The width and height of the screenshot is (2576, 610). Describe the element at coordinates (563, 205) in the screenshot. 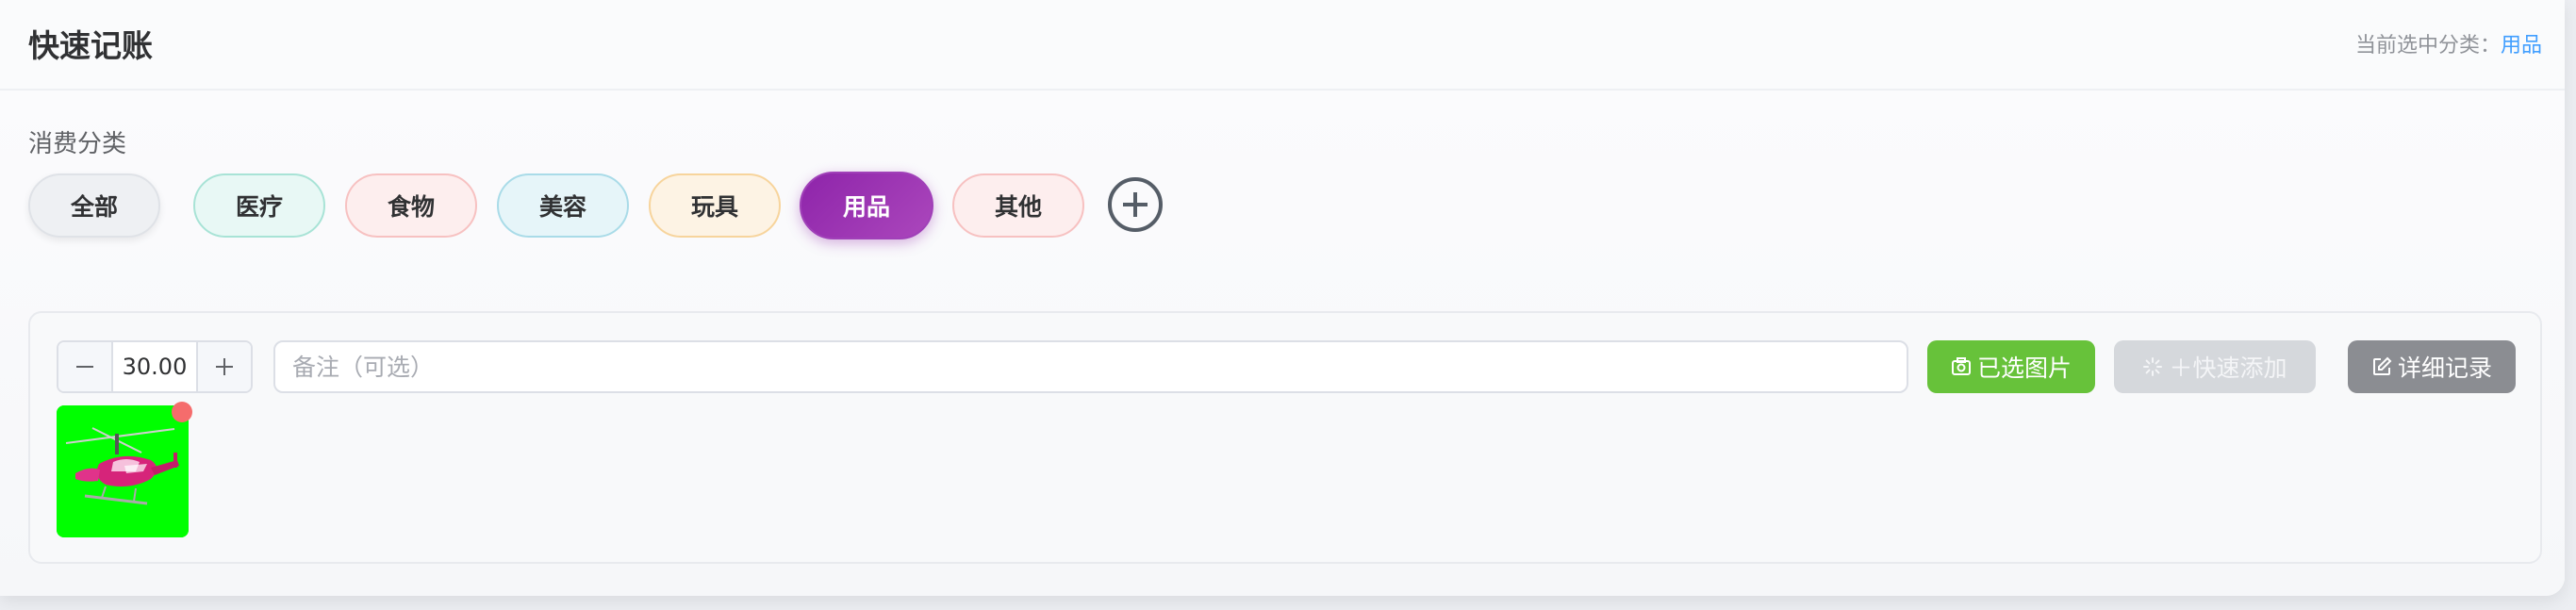

I see `category-chip-beauty: 美容` at that location.